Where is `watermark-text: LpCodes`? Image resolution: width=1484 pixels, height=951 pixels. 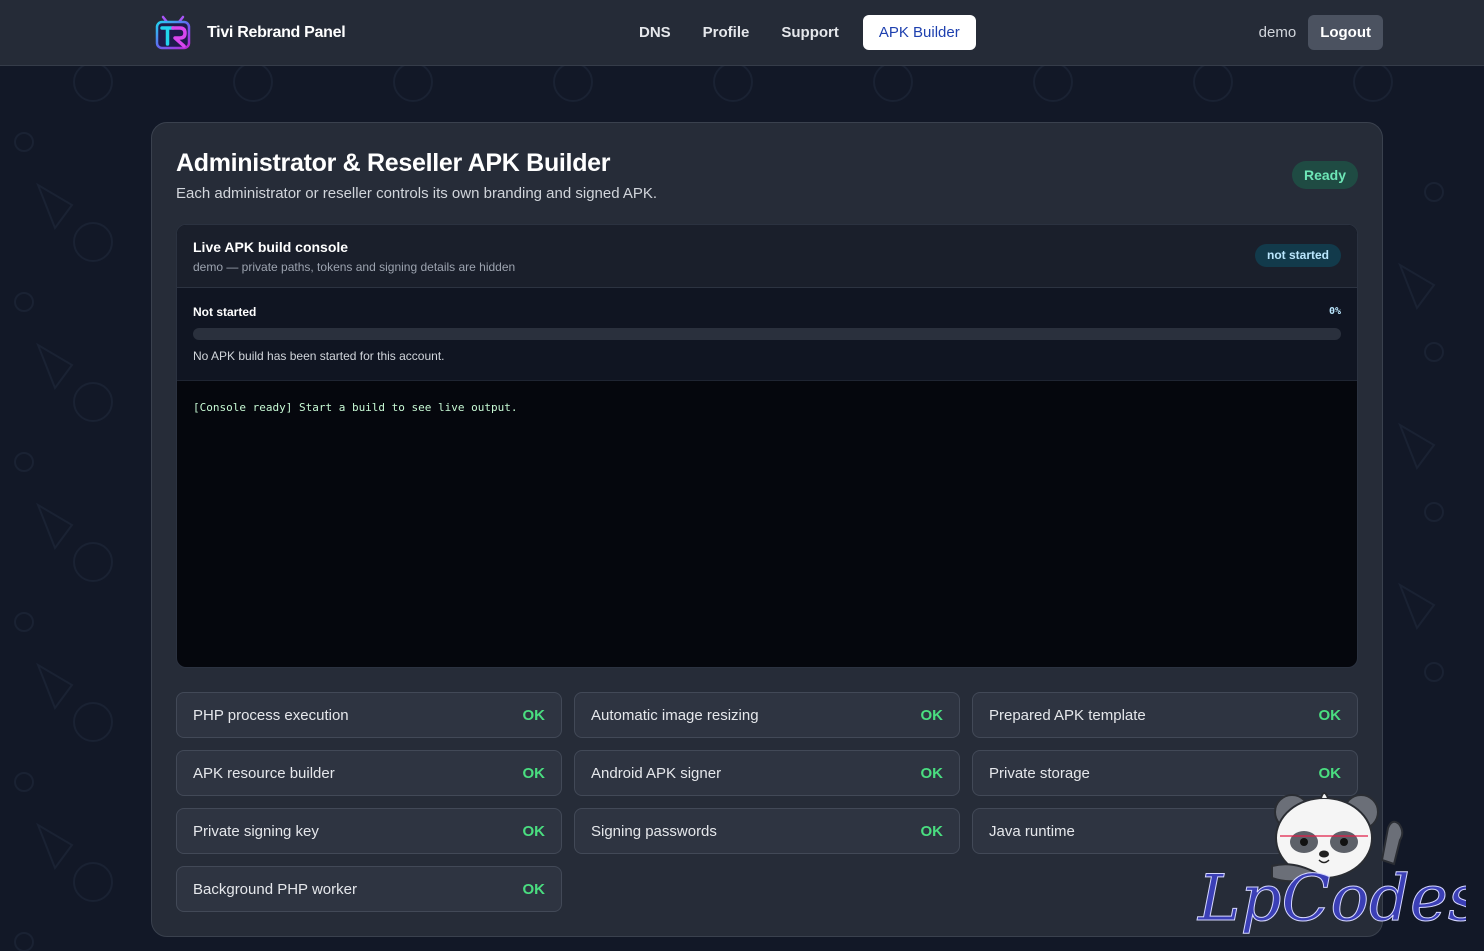 watermark-text: LpCodes is located at coordinates (1331, 899).